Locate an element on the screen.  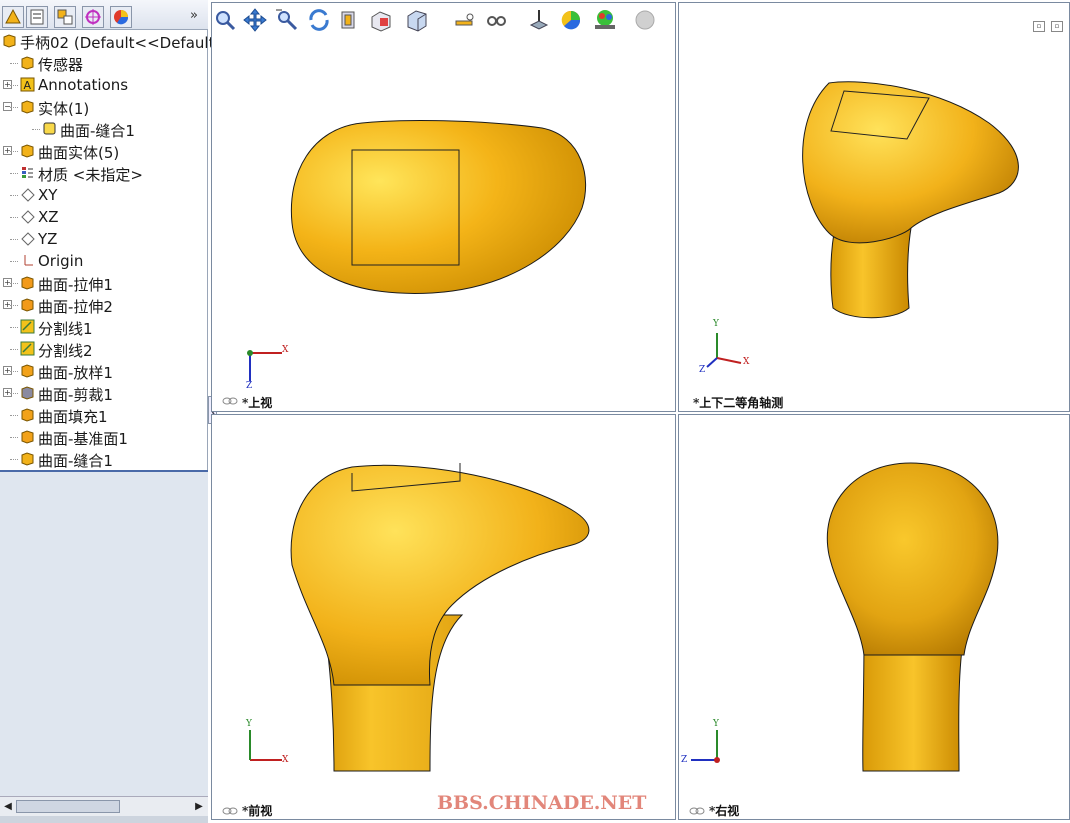
restore-viewport-icon: ▫ is located at coordinates (1039, 26).